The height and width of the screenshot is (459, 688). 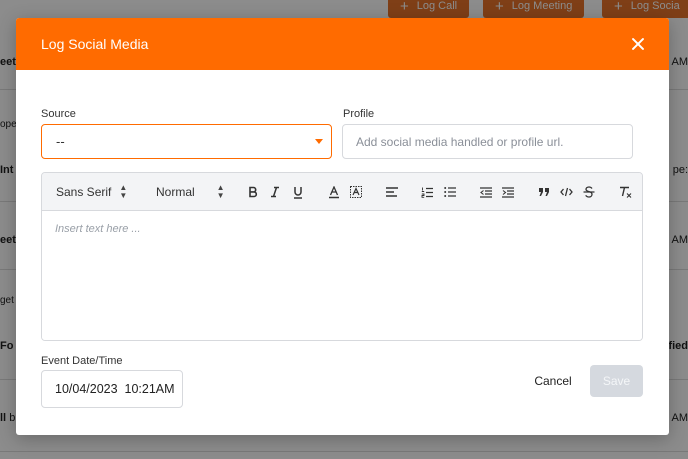 I want to click on italic-icon, so click(x=275, y=192).